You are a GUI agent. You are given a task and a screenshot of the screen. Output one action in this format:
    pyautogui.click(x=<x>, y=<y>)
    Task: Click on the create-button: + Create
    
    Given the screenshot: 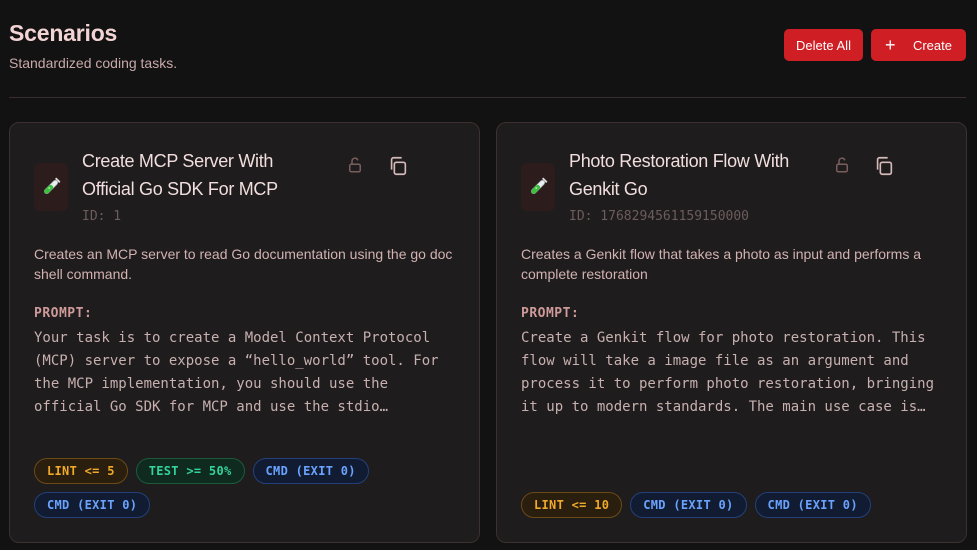 What is the action you would take?
    pyautogui.click(x=918, y=45)
    